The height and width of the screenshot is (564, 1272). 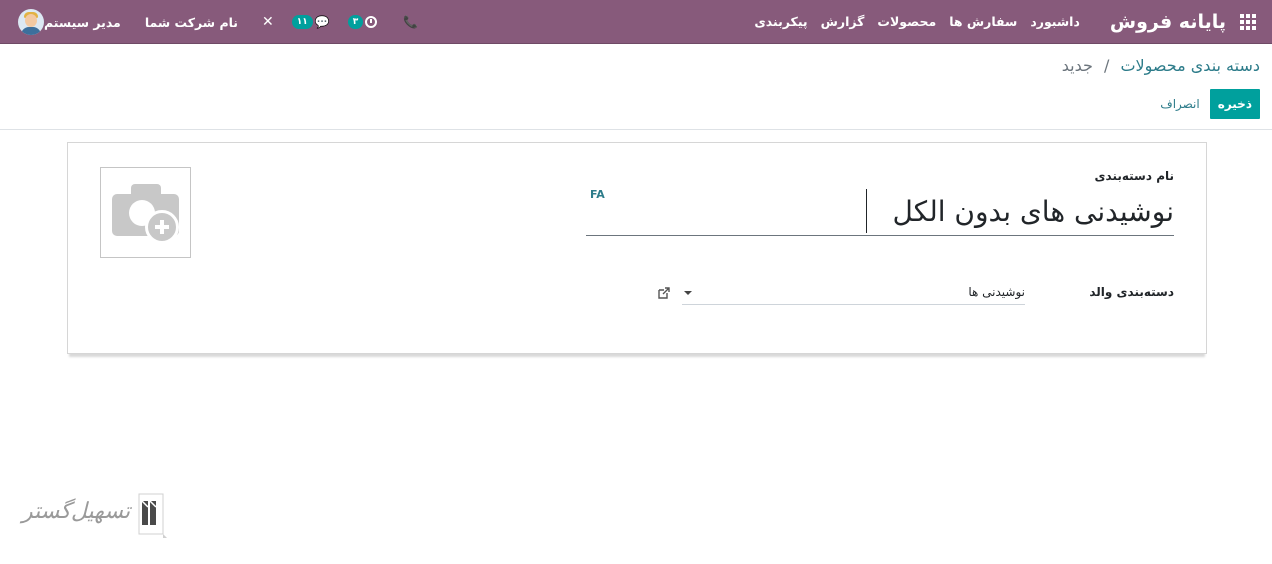 What do you see at coordinates (302, 22) in the screenshot?
I see `messages-badge: ۱۱` at bounding box center [302, 22].